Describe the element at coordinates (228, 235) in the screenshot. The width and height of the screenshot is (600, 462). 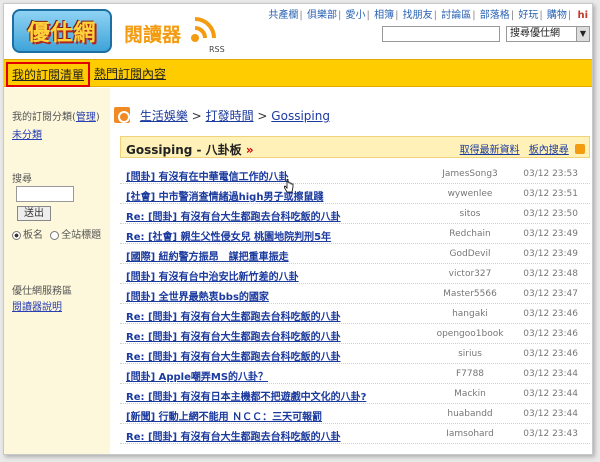
I see `post-title-link: Re: [社會] 親生父性侵女兒 桃園地院判刑5年` at that location.